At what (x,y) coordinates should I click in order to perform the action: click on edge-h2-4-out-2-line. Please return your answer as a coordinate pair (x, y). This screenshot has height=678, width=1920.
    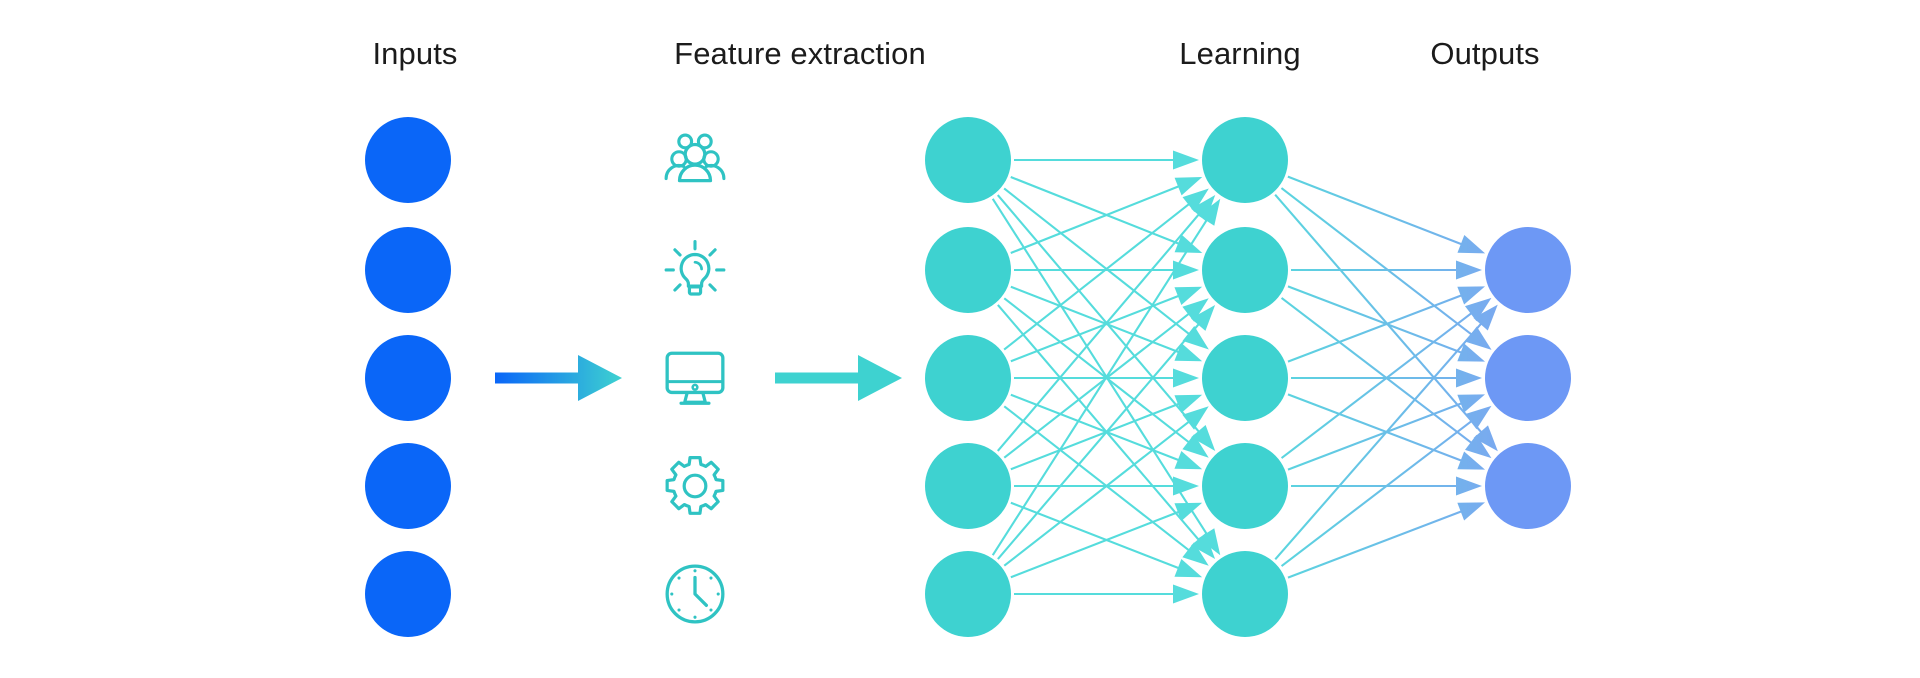
    Looking at the image, I should click on (1377, 435).